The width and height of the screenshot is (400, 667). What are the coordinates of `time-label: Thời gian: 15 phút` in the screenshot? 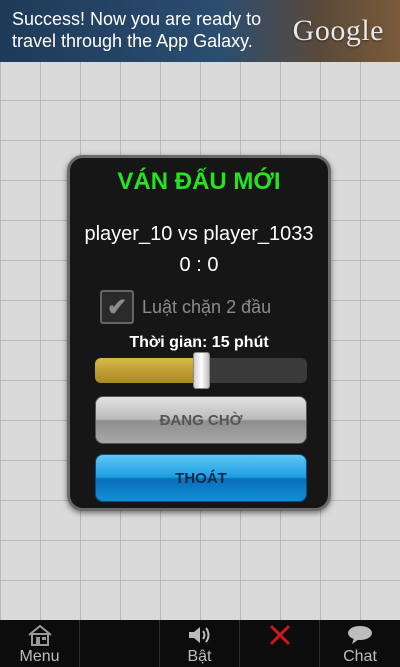 It's located at (199, 342).